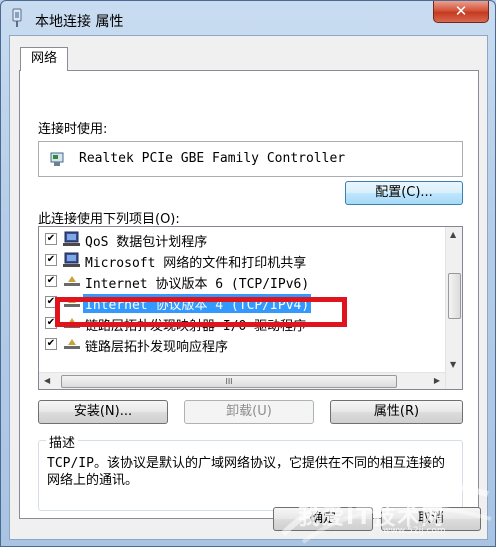  Describe the element at coordinates (431, 519) in the screenshot. I see `cancel-button: 取消` at that location.